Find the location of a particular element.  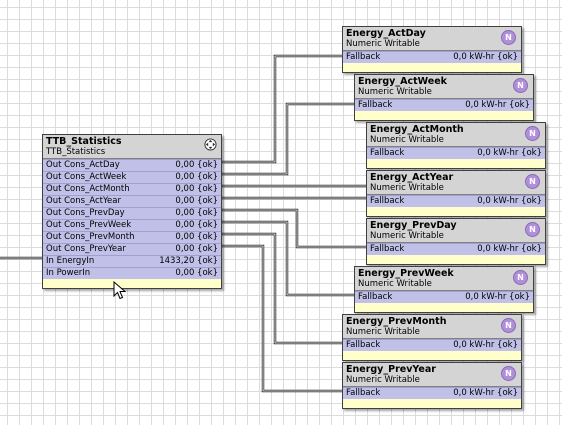

block-header: Energy_PrevWeek Numeric Writable N is located at coordinates (444, 279).